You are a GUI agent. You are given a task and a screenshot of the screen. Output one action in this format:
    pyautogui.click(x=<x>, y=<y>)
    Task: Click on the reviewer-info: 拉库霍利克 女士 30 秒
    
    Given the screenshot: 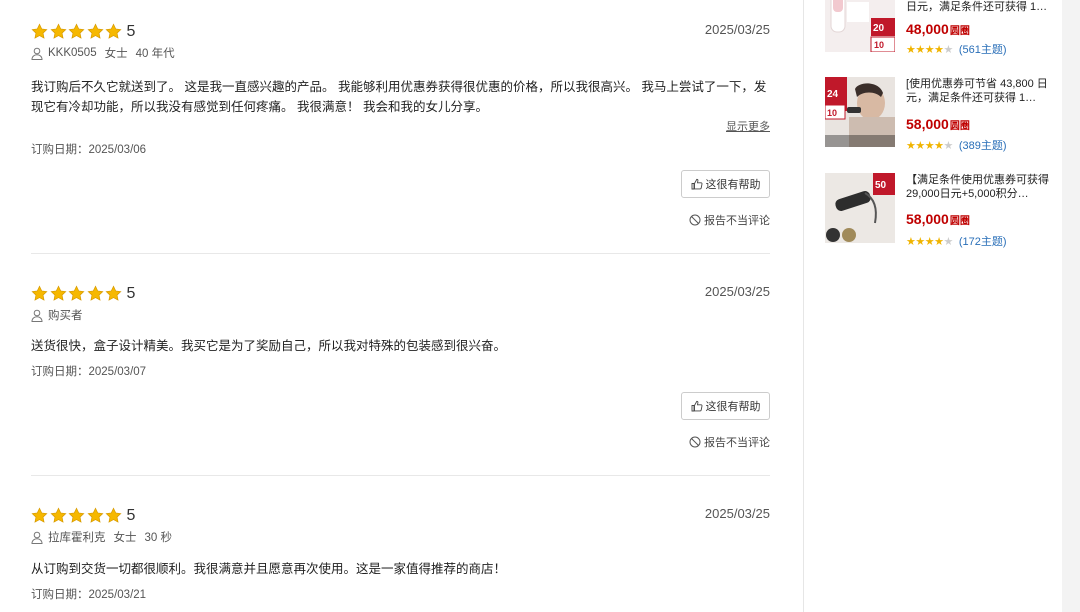 What is the action you would take?
    pyautogui.click(x=101, y=537)
    